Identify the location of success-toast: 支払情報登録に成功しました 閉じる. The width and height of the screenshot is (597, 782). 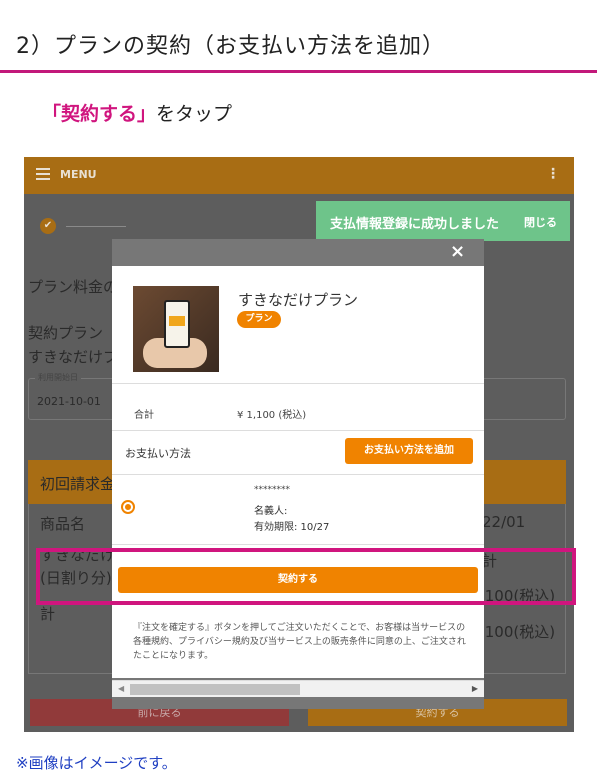
(443, 221).